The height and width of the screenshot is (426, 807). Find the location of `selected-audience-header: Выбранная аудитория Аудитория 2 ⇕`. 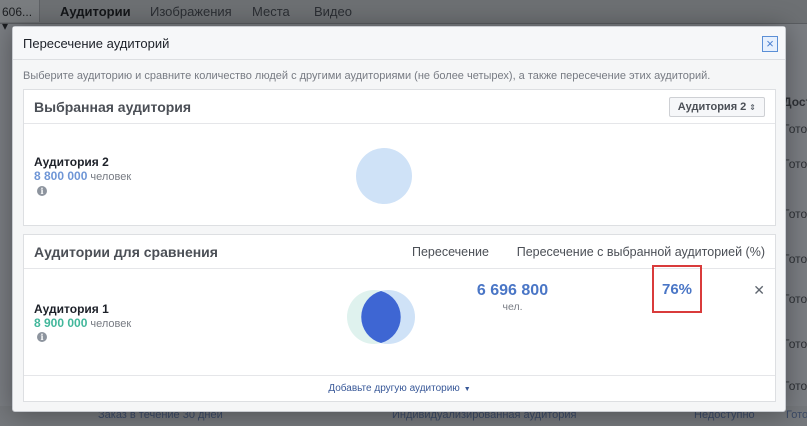

selected-audience-header: Выбранная аудитория Аудитория 2 ⇕ is located at coordinates (399, 107).